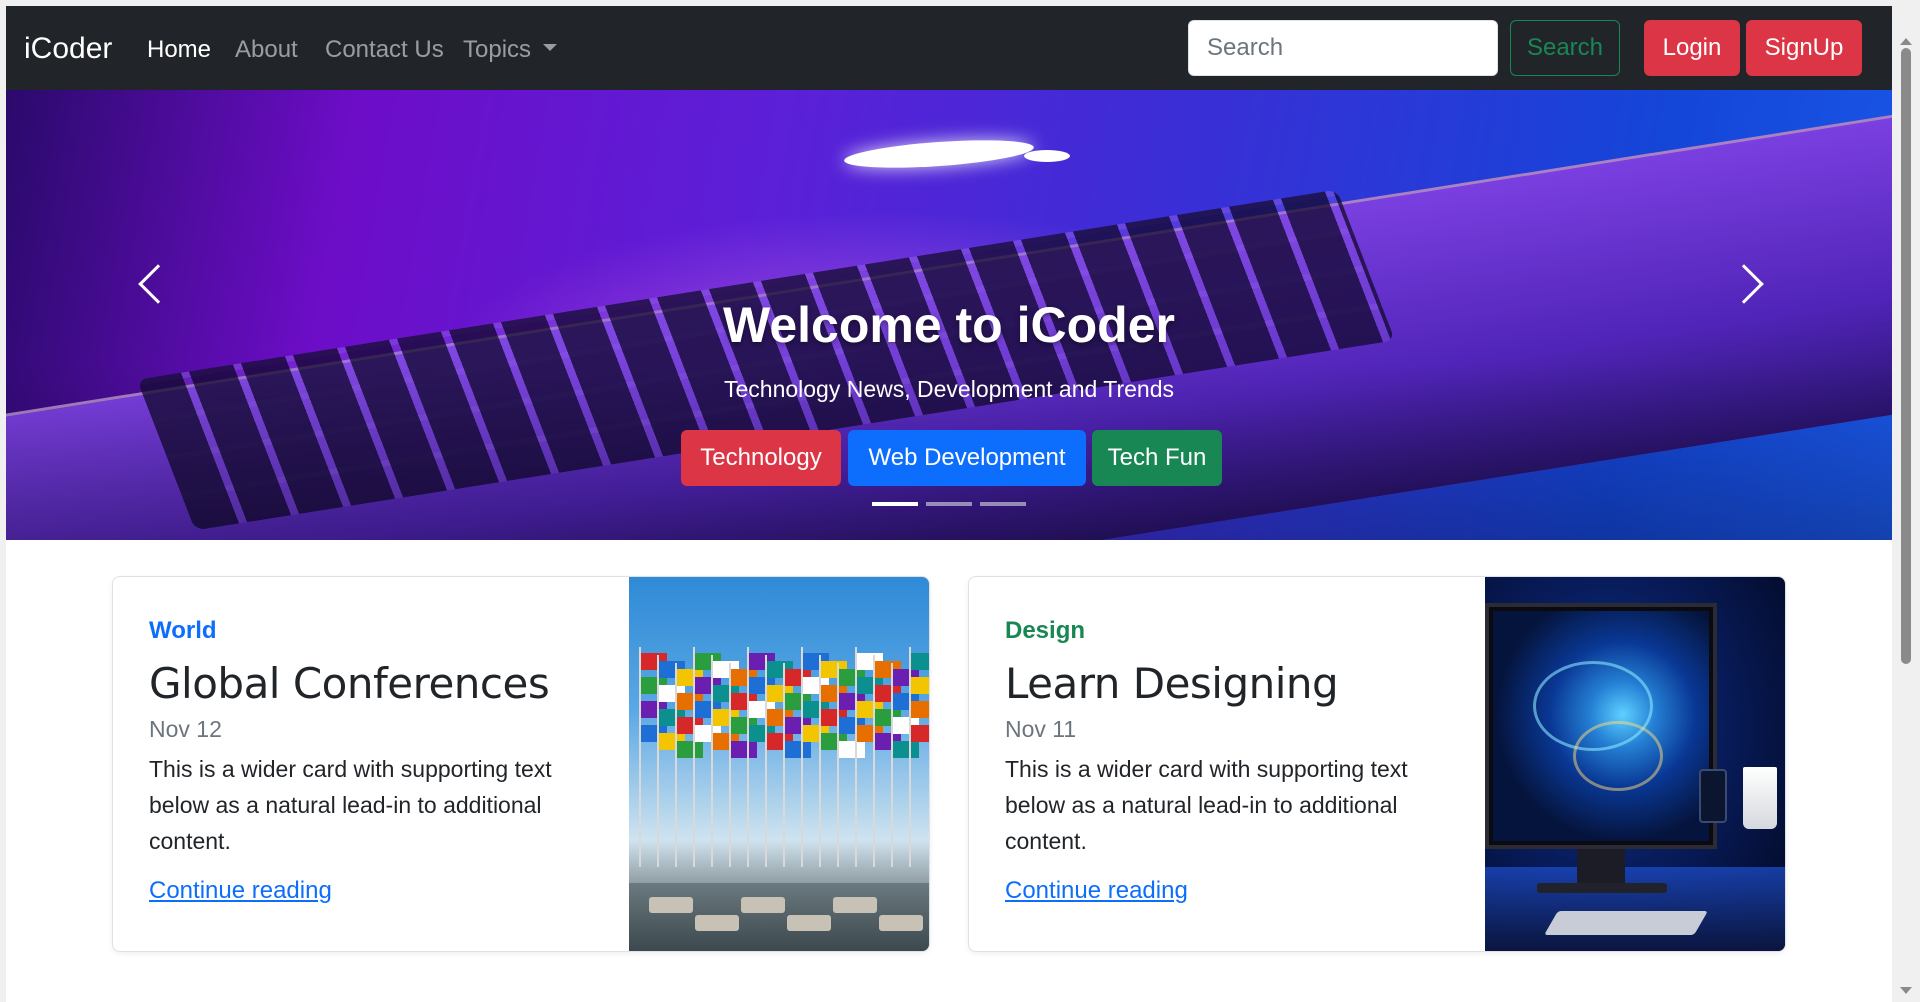 Image resolution: width=1920 pixels, height=1002 pixels. I want to click on brand-logo: iCoder, so click(68, 49).